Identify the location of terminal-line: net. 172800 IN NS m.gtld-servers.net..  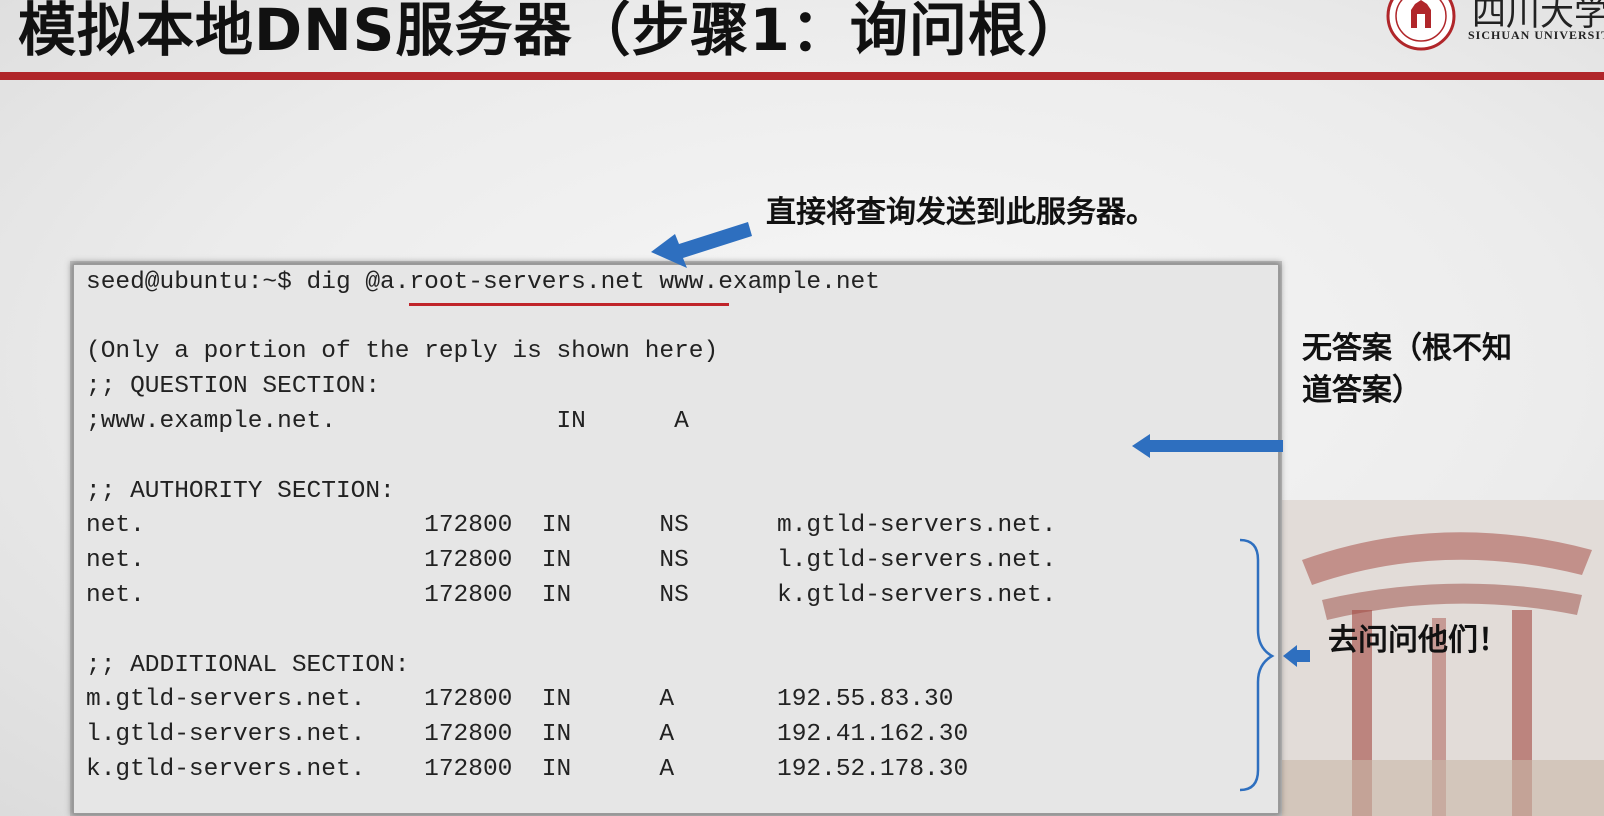
(571, 525).